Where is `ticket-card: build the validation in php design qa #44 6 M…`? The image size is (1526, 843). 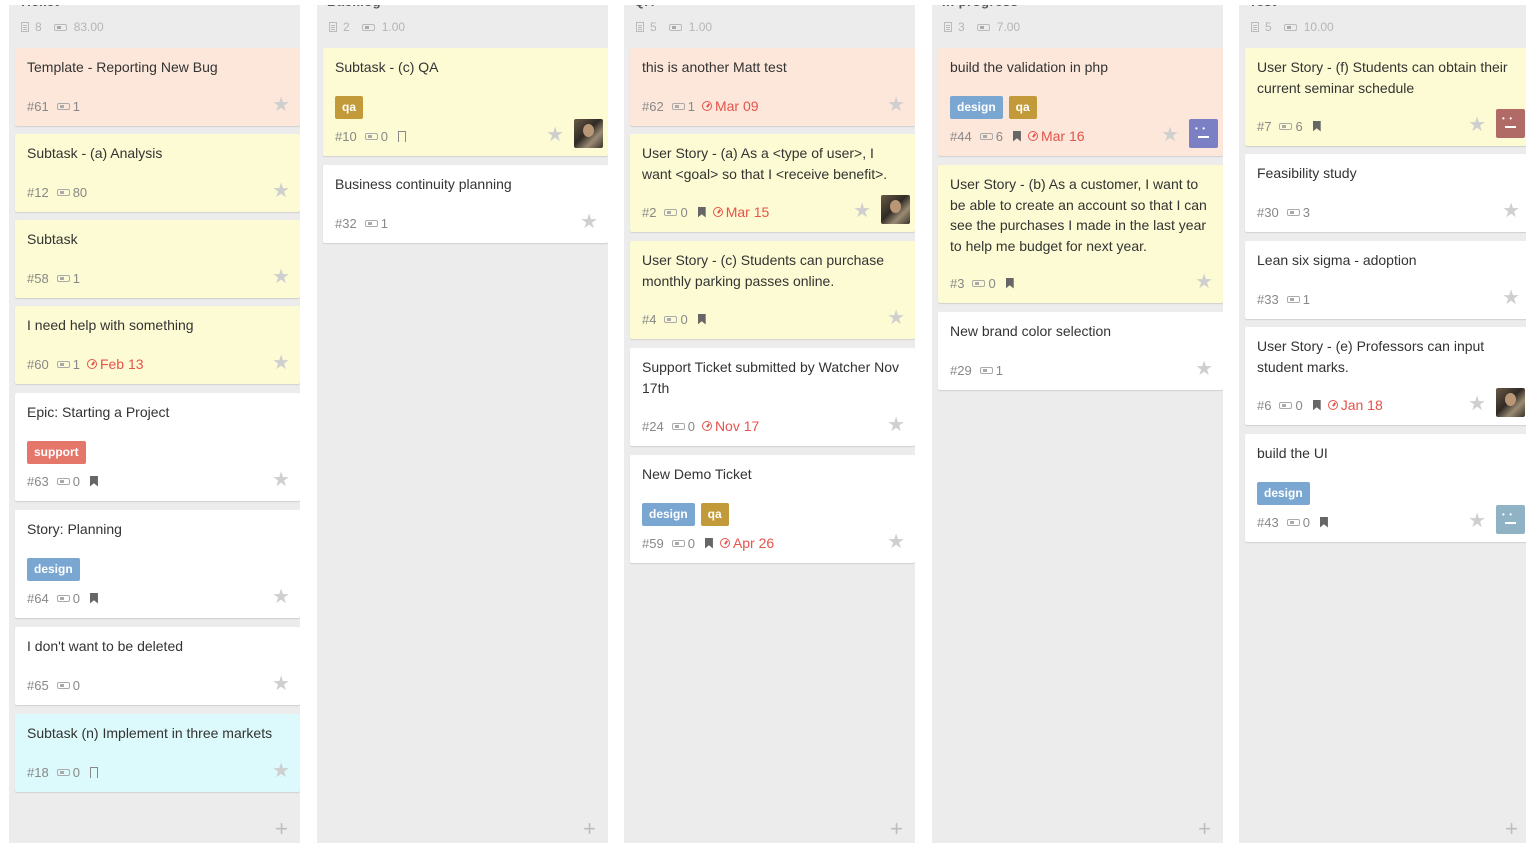
ticket-card: build the validation in php design qa #44 6 M… is located at coordinates (1080, 102).